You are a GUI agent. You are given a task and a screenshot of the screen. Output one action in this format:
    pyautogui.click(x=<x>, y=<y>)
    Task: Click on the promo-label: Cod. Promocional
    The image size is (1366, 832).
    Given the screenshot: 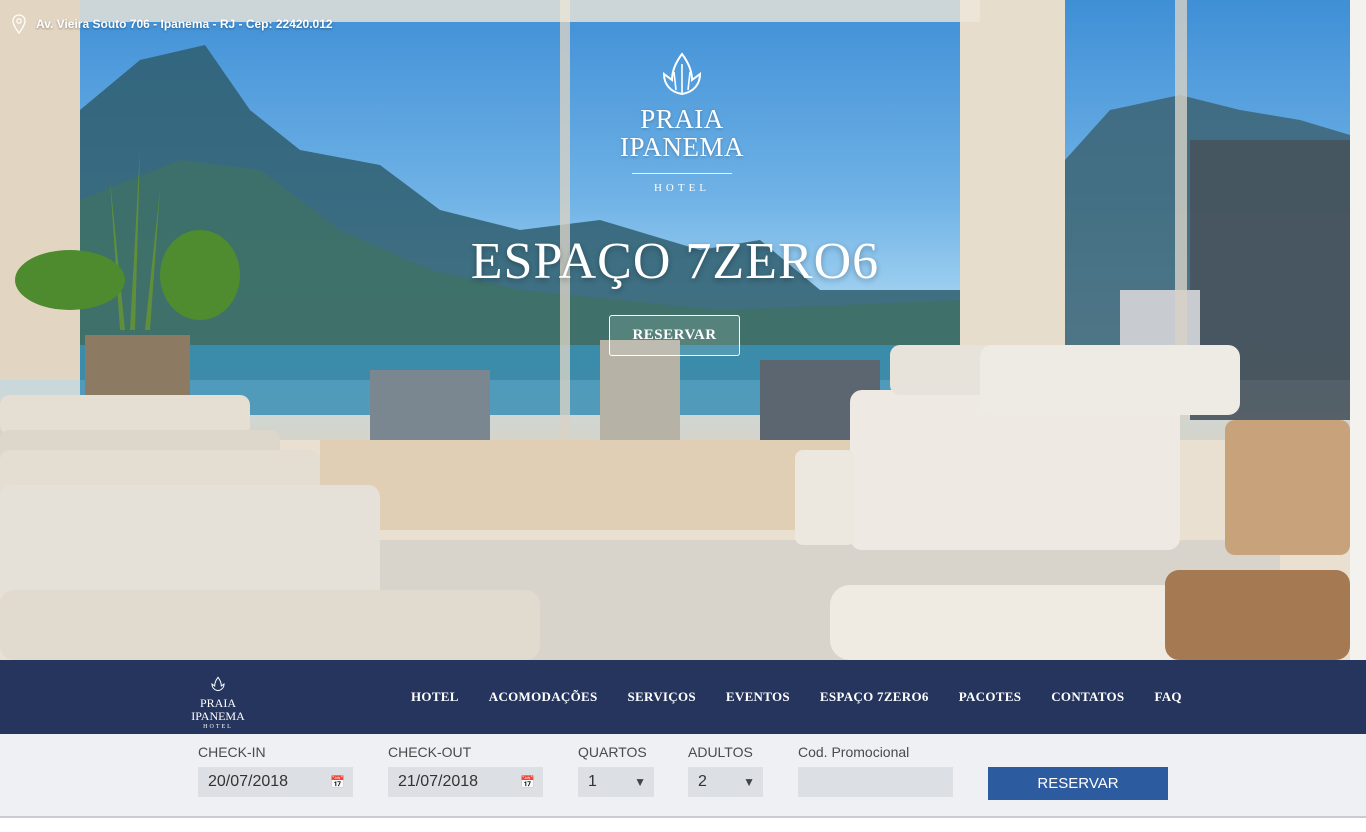 What is the action you would take?
    pyautogui.click(x=854, y=752)
    